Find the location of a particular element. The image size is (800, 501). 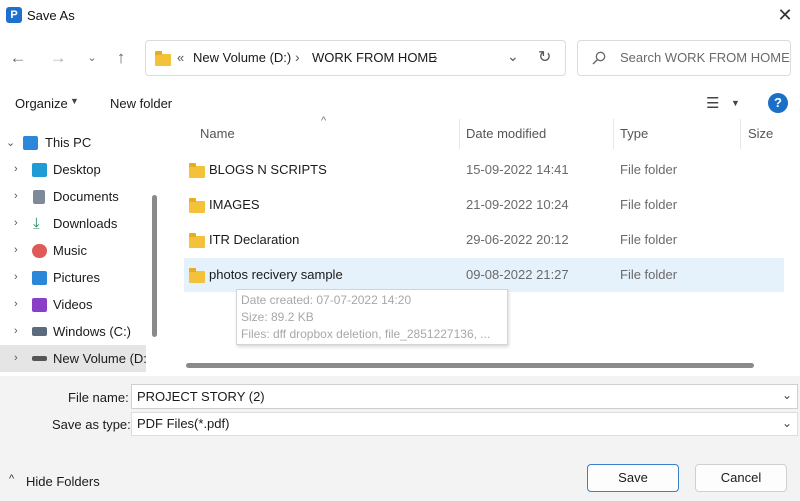

sidebar-label: Documents is located at coordinates (86, 196).